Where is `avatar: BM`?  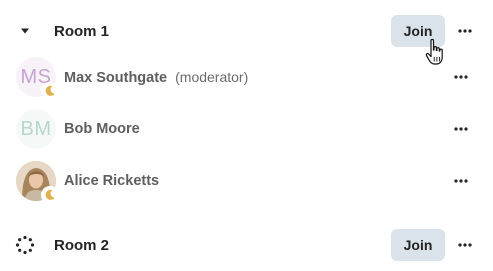 avatar: BM is located at coordinates (36, 129).